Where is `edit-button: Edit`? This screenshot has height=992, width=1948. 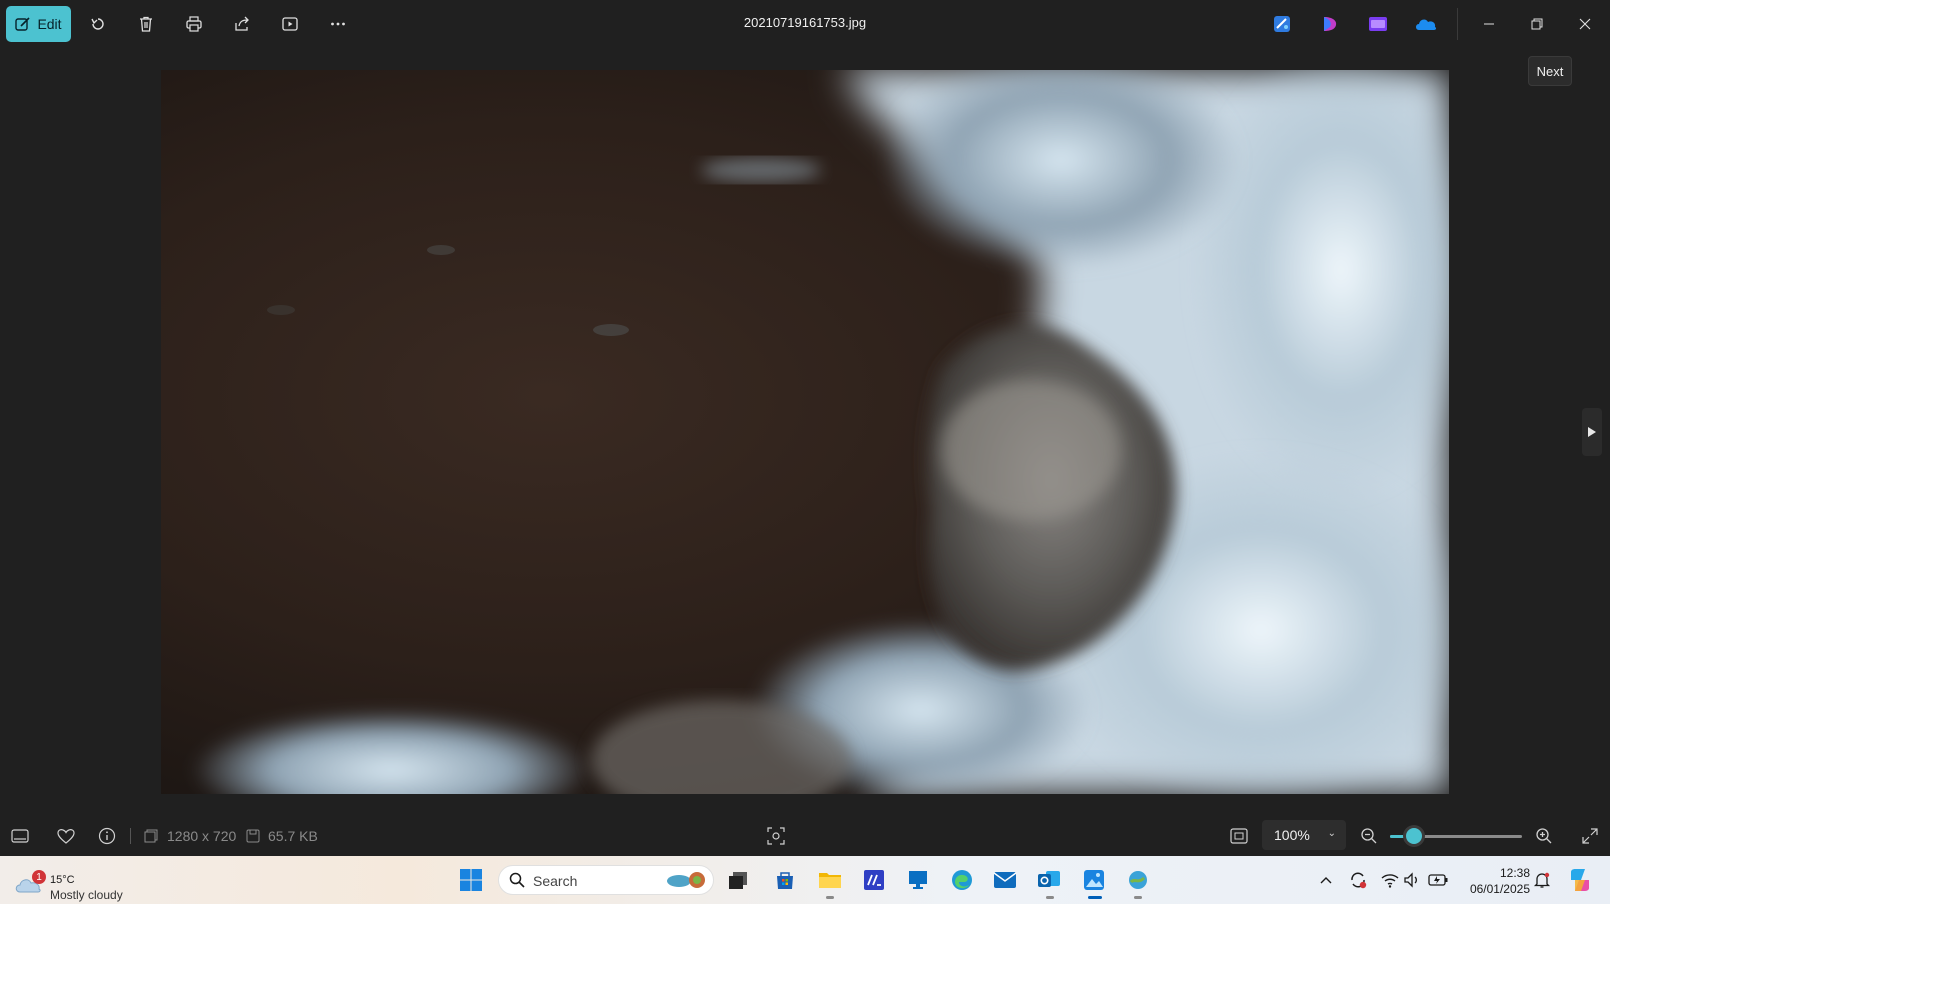 edit-button: Edit is located at coordinates (38, 24).